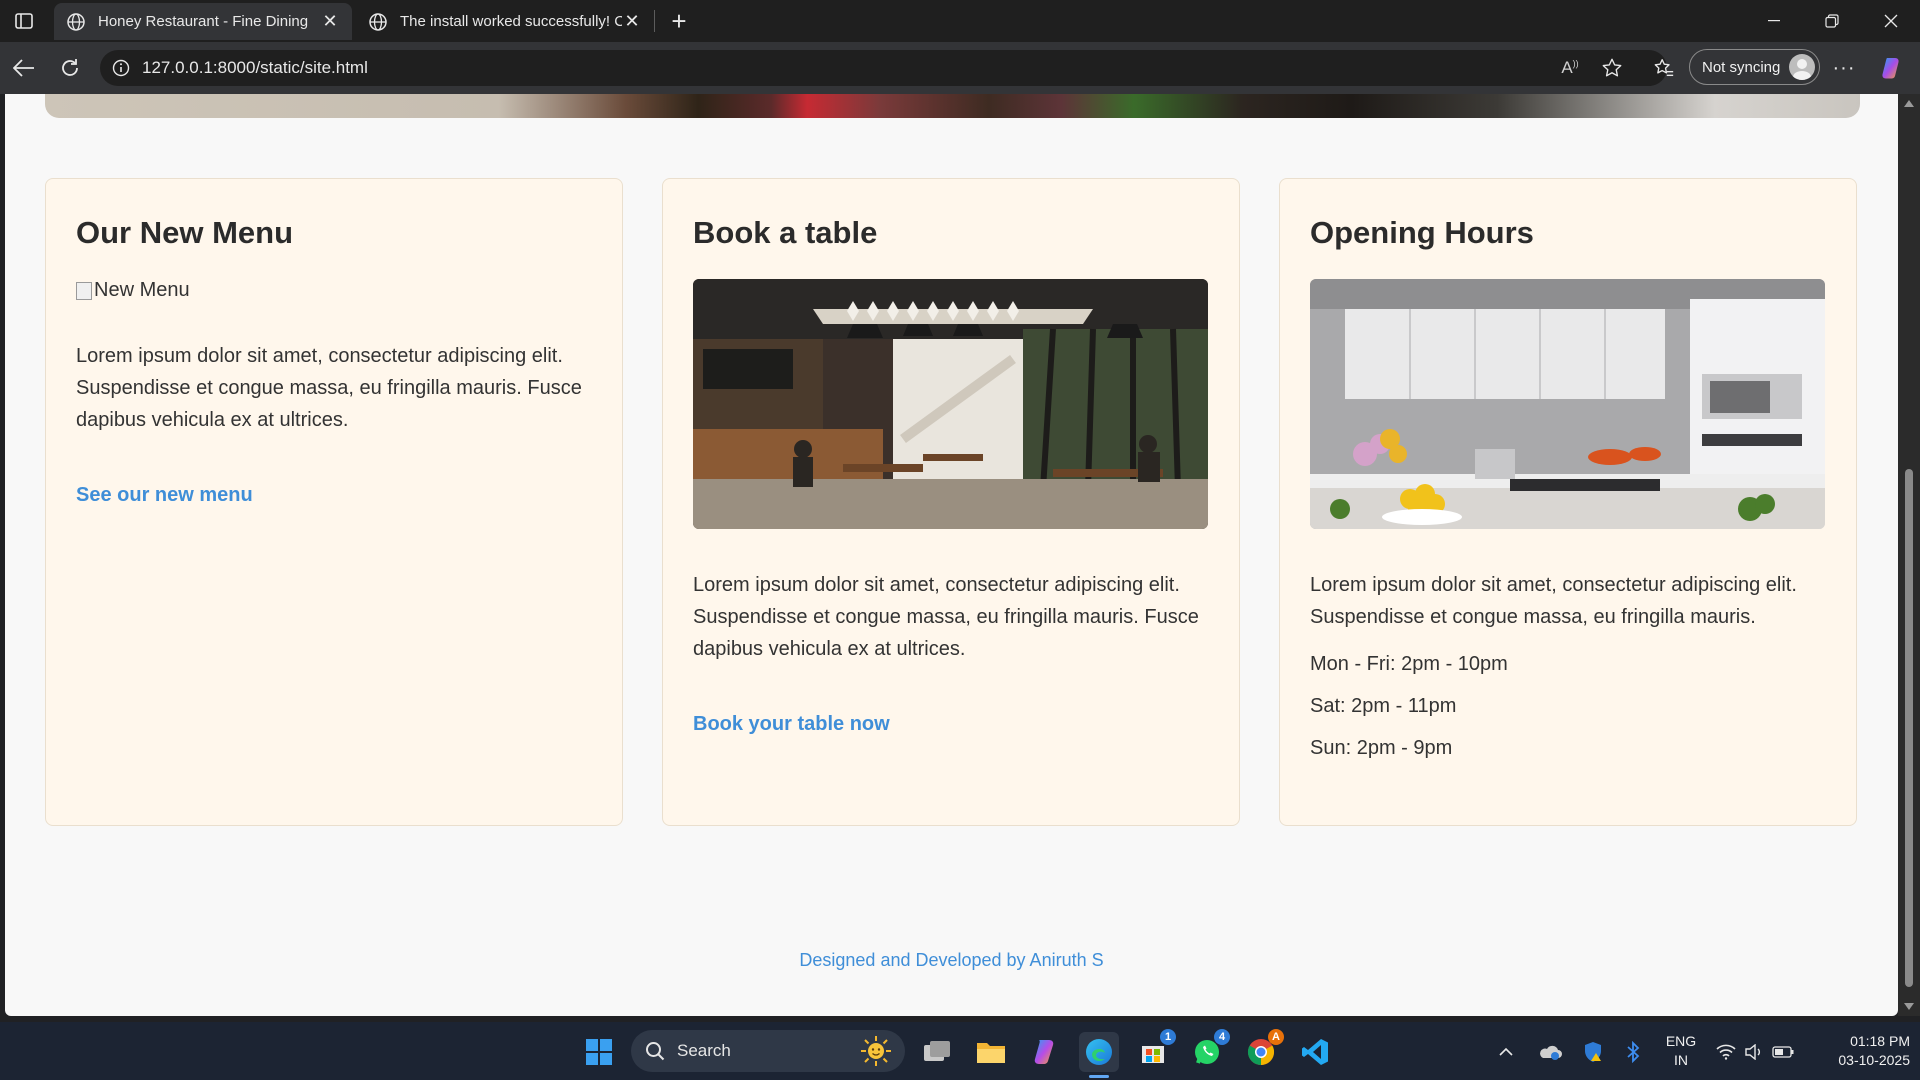 The height and width of the screenshot is (1080, 1920). I want to click on back-button, so click(24, 68).